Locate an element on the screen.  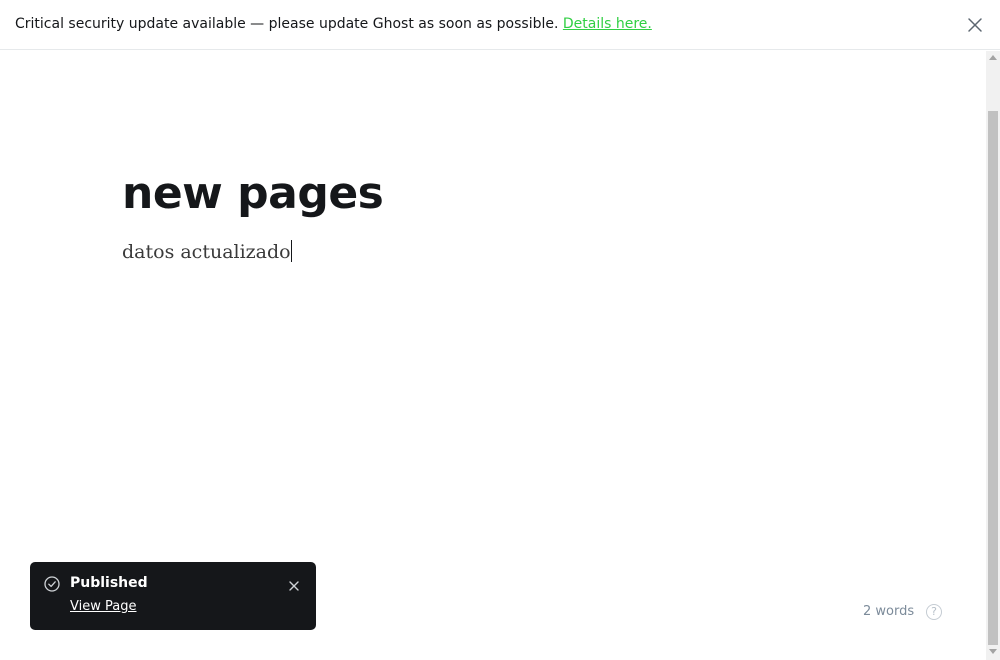
editor-body-text: datos actualizado is located at coordinates (206, 252).